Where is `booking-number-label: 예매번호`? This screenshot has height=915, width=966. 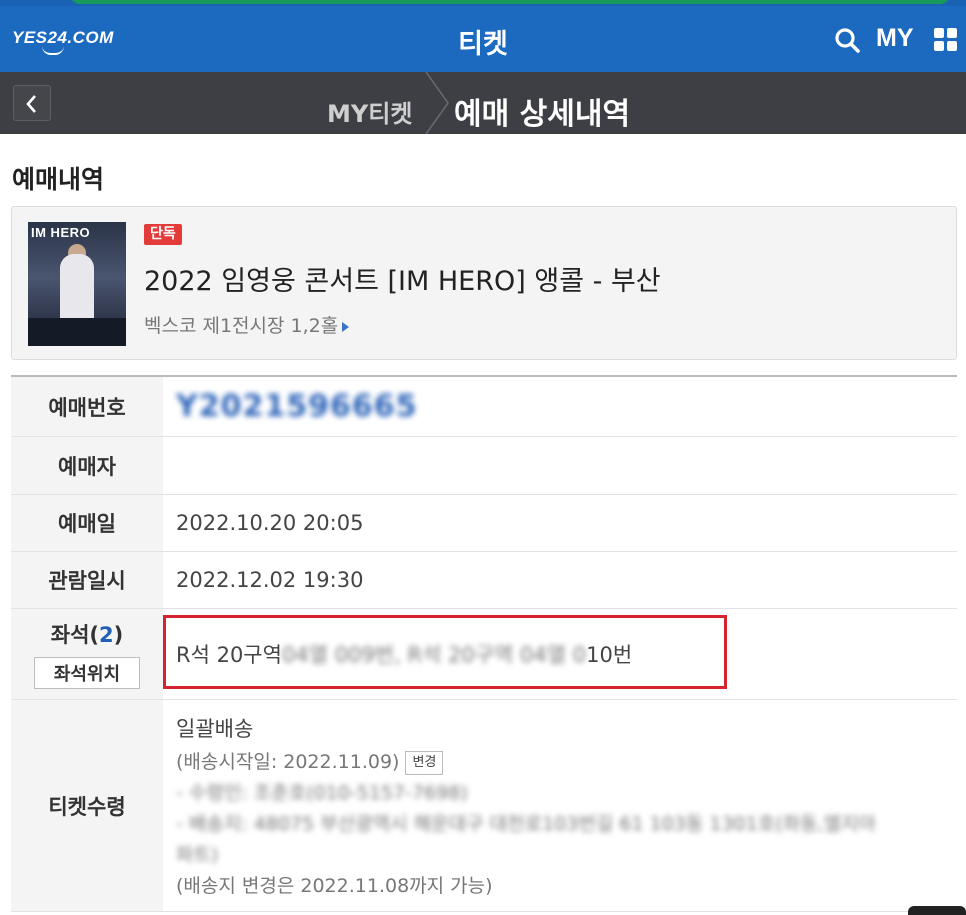 booking-number-label: 예매번호 is located at coordinates (87, 406).